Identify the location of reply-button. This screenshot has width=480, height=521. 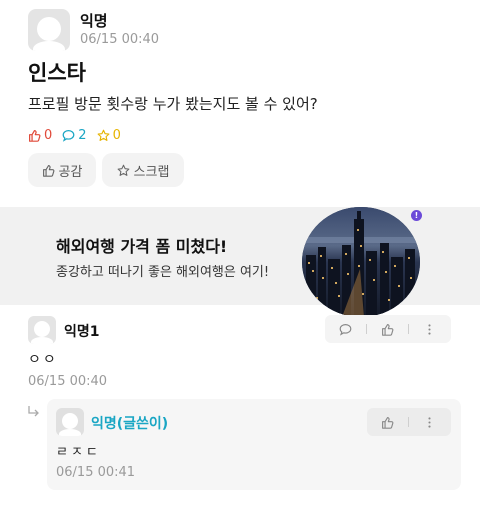
(345, 329).